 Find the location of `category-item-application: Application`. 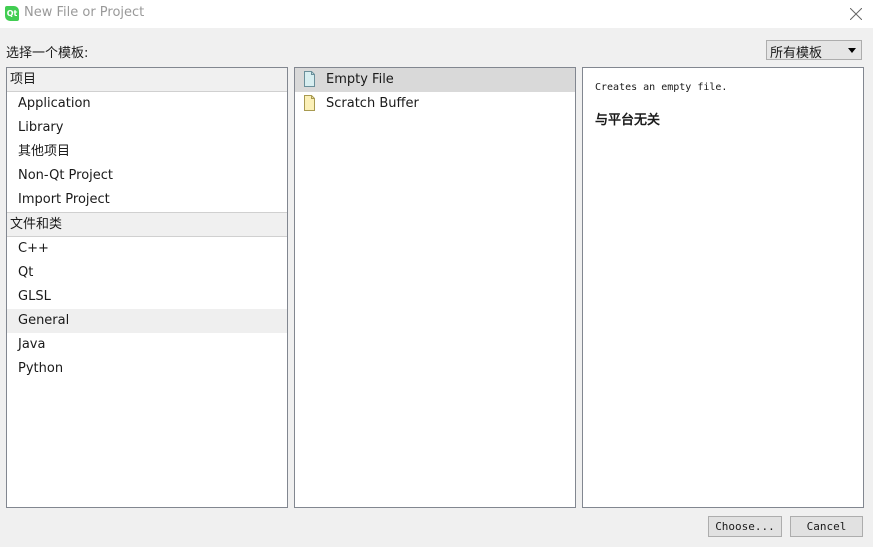

category-item-application: Application is located at coordinates (147, 104).